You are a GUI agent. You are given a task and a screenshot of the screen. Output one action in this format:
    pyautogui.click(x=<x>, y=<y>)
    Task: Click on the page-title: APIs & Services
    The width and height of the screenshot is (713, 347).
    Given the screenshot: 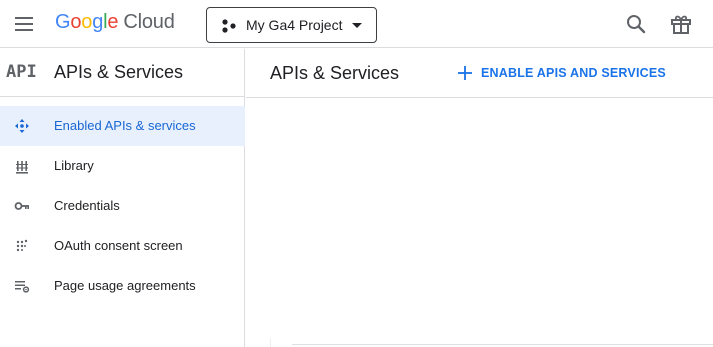 What is the action you would take?
    pyautogui.click(x=335, y=73)
    